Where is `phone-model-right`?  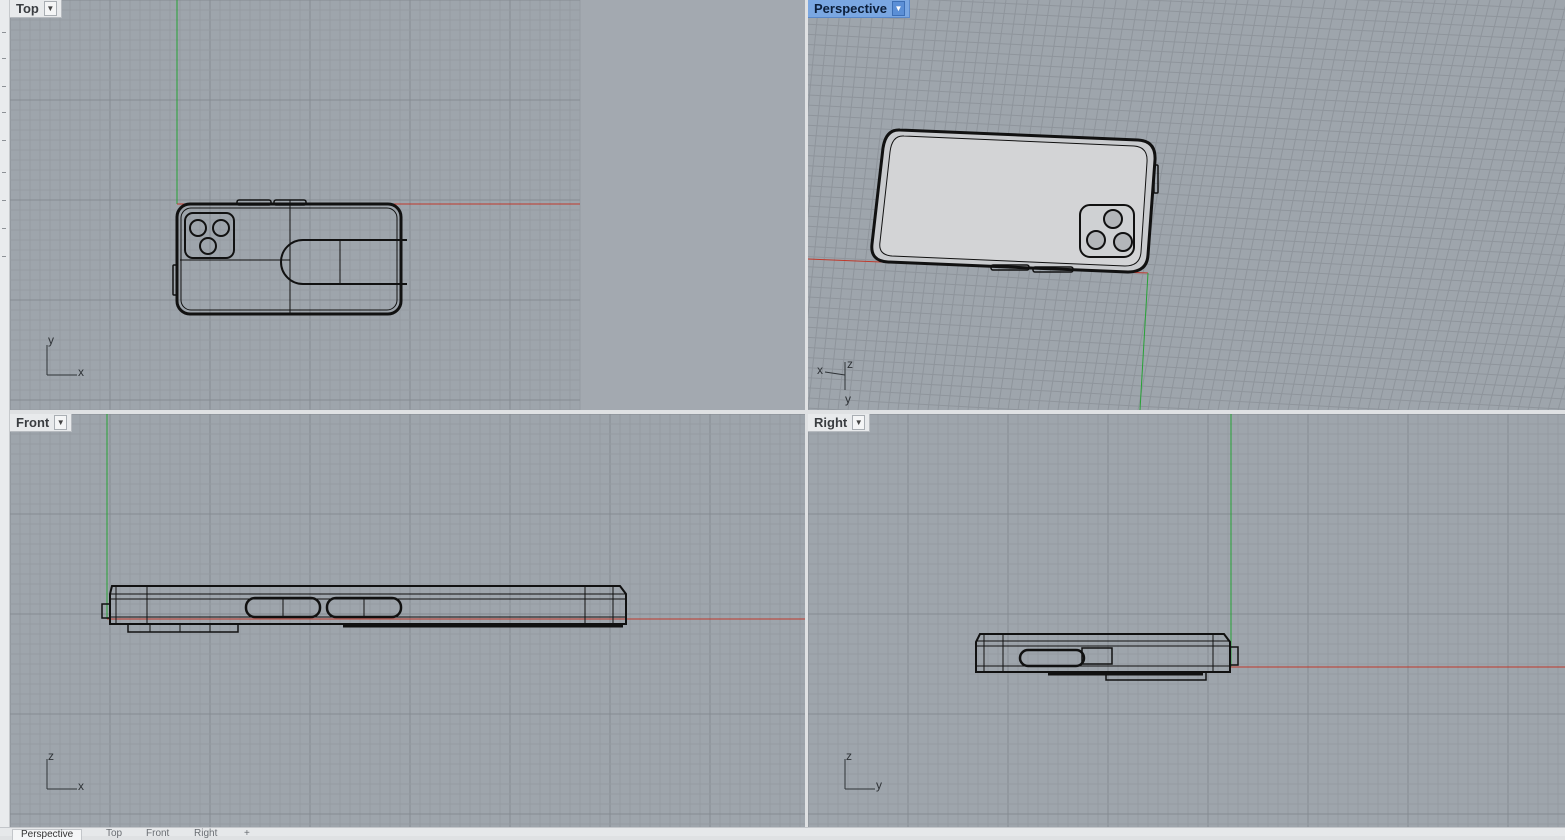
phone-model-right is located at coordinates (1107, 657).